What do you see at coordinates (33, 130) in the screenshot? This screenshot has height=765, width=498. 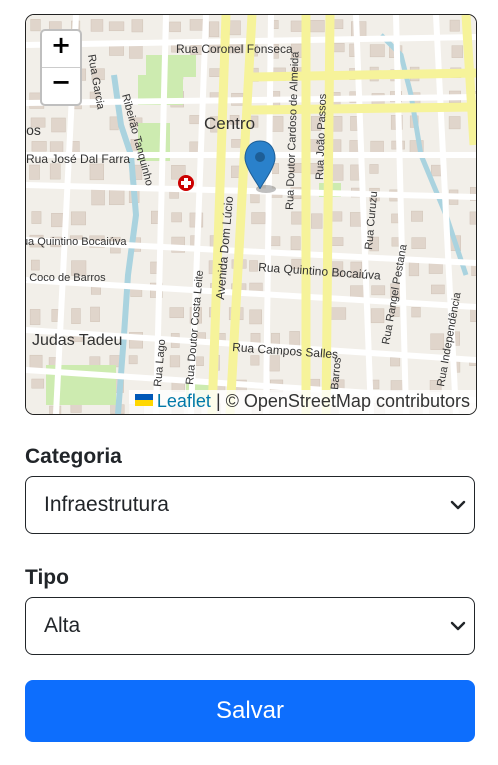 I see `map-label-area: icos` at bounding box center [33, 130].